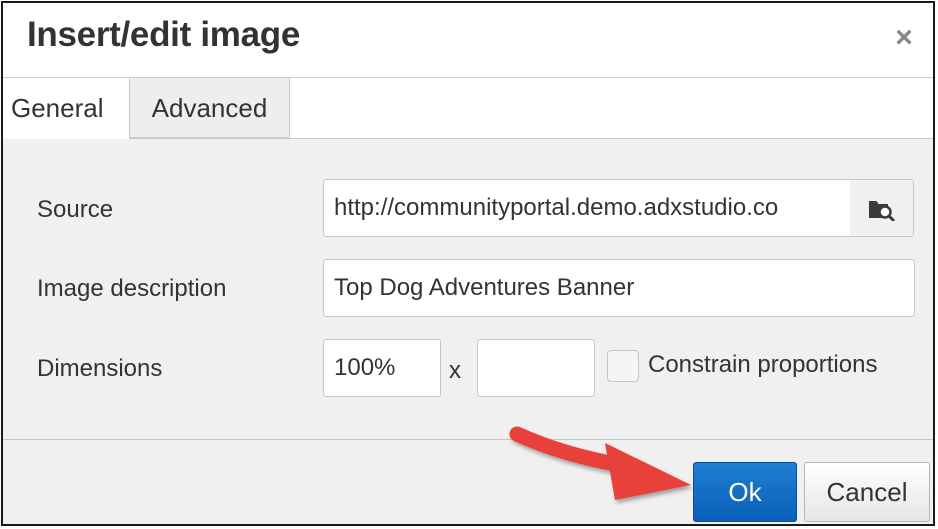  What do you see at coordinates (164, 34) in the screenshot?
I see `dialog-title: Insert/edit image` at bounding box center [164, 34].